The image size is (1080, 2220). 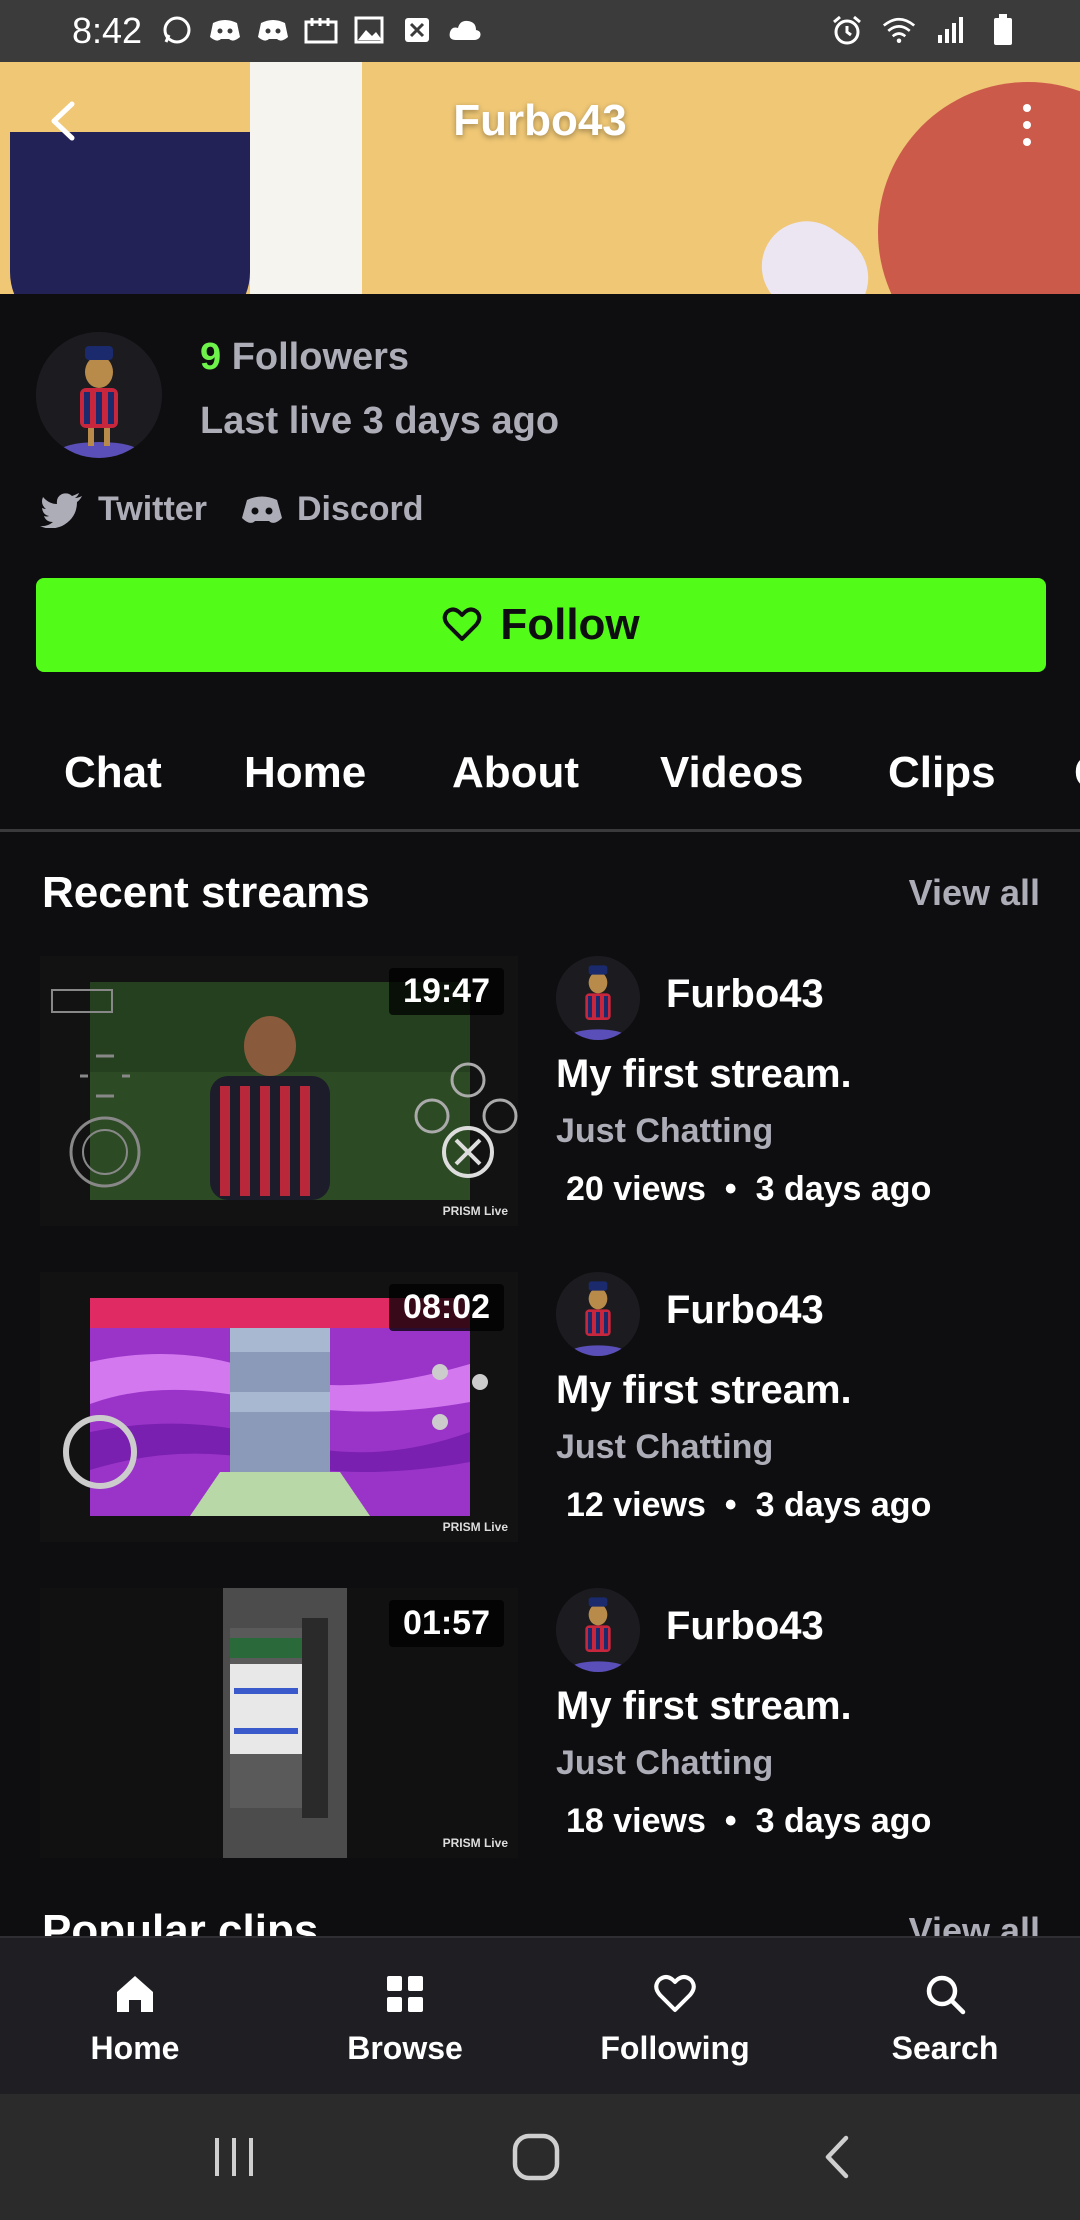 I want to click on wifi-icon, so click(x=899, y=30).